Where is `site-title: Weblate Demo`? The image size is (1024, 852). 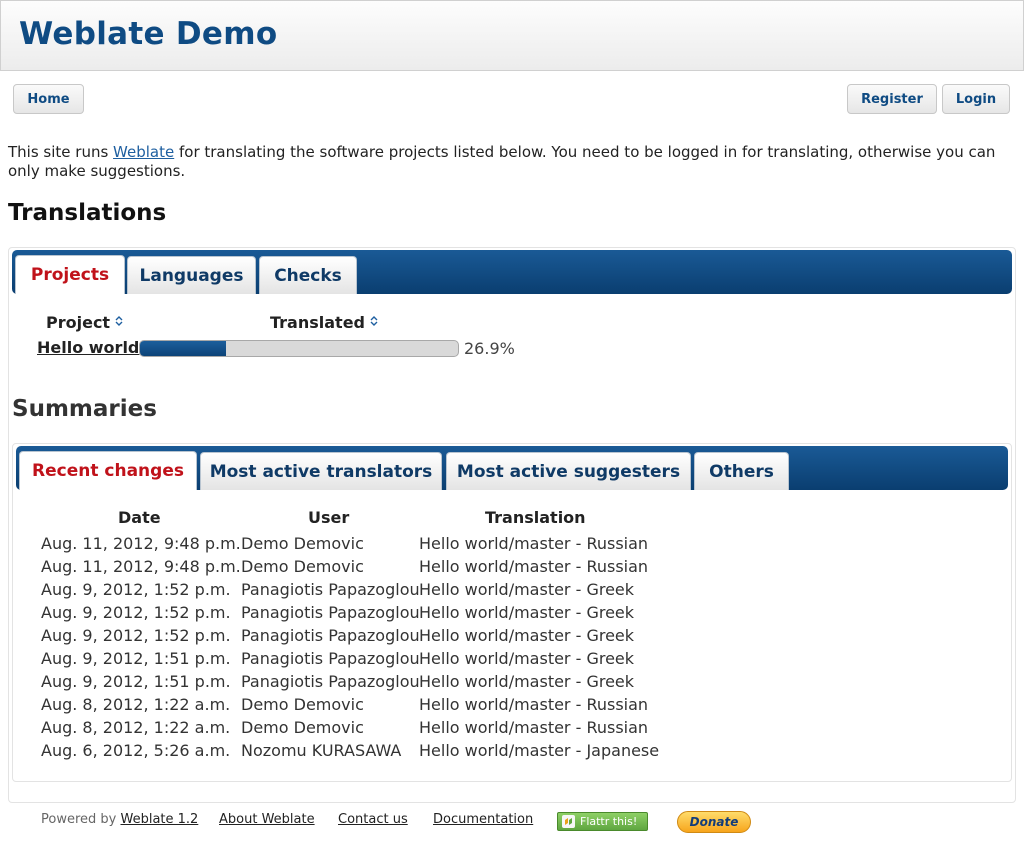 site-title: Weblate Demo is located at coordinates (148, 34).